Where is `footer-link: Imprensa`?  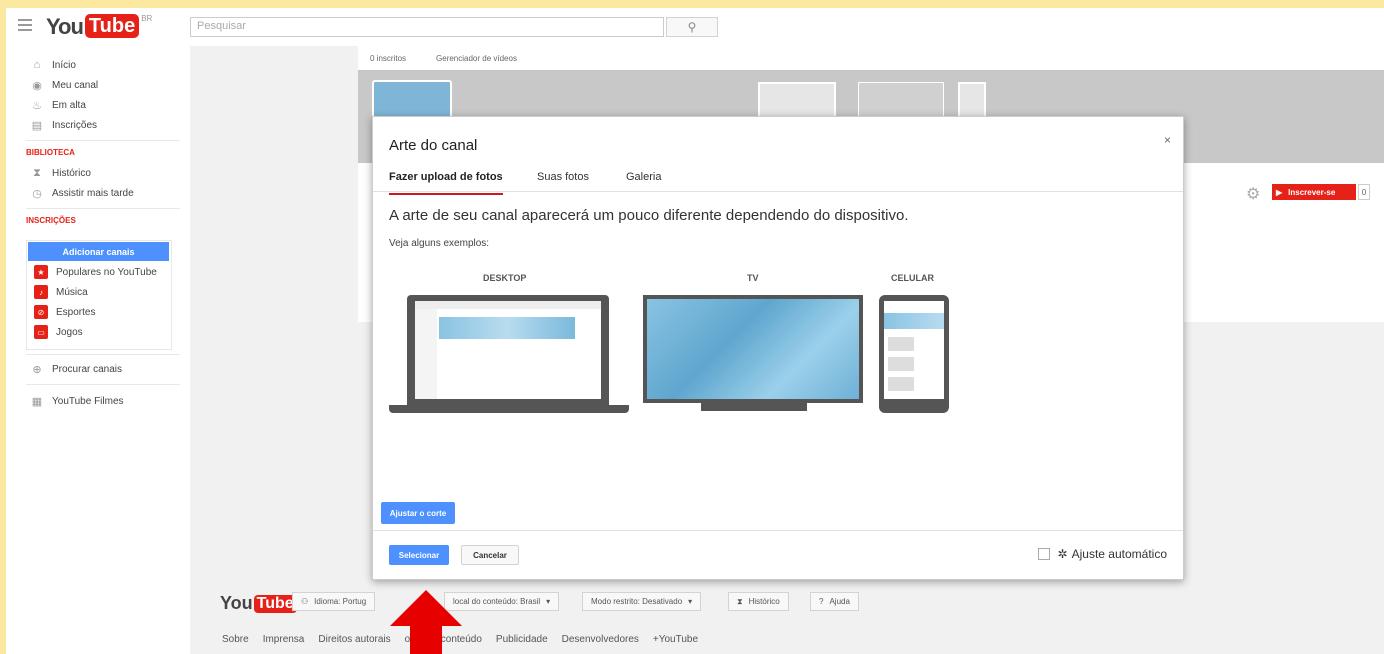
footer-link: Imprensa is located at coordinates (284, 639).